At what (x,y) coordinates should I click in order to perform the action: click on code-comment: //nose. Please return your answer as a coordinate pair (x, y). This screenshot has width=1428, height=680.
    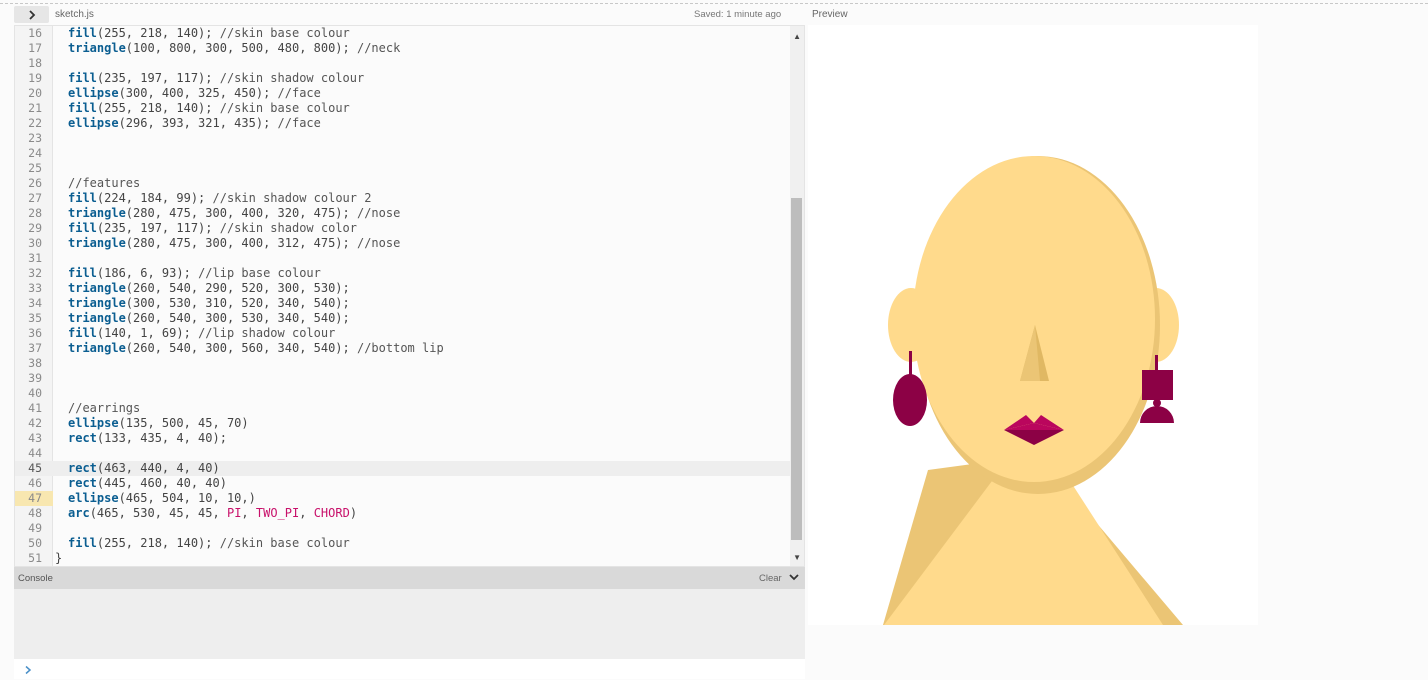
    Looking at the image, I should click on (378, 243).